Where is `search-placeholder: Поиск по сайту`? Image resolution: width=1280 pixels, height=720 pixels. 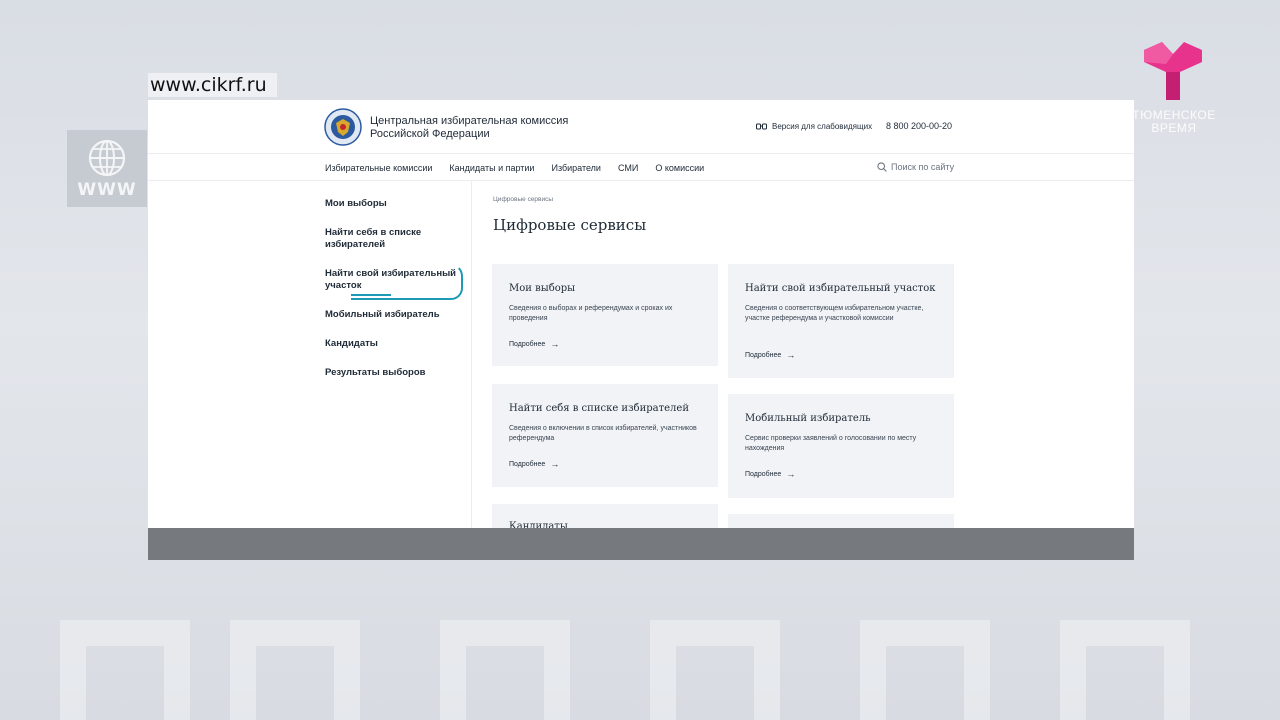
search-placeholder: Поиск по сайту is located at coordinates (923, 167).